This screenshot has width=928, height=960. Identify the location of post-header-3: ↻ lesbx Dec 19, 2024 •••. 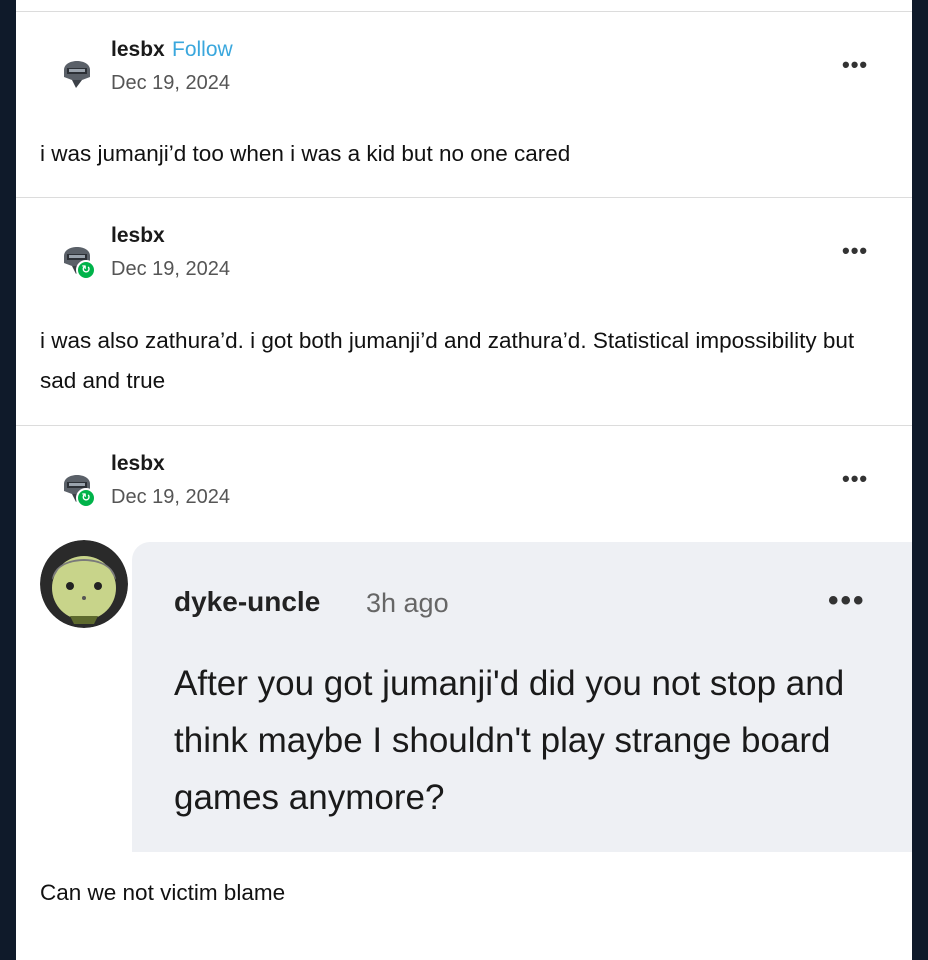
(464, 477).